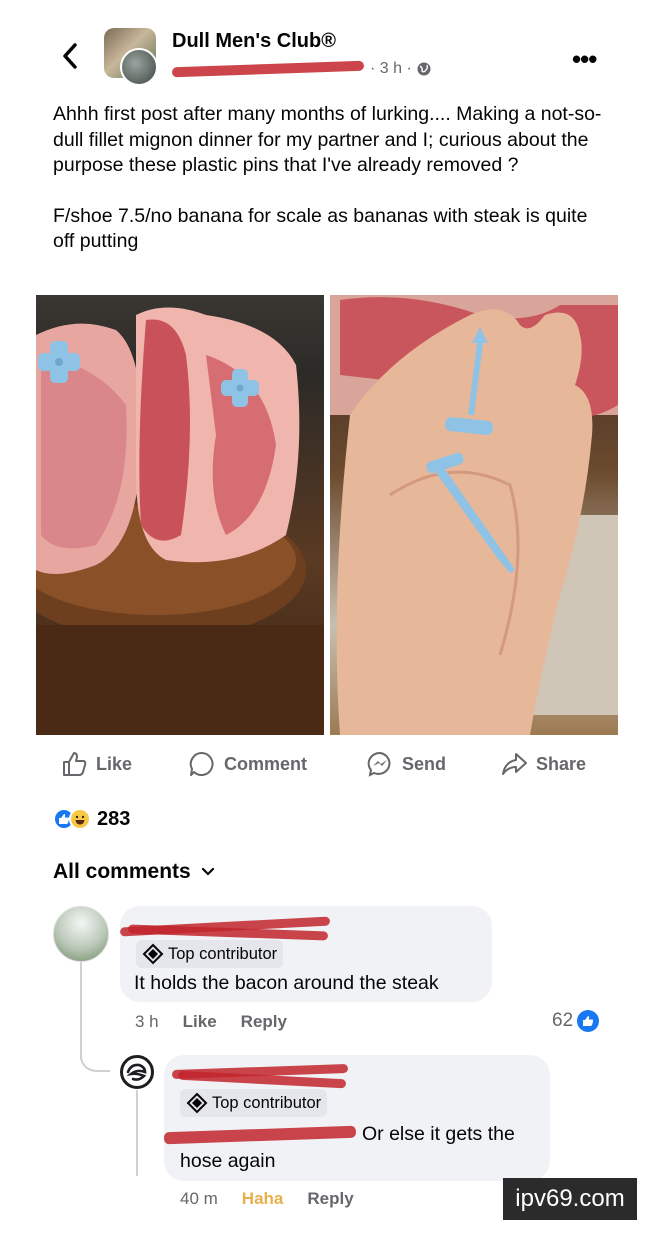 Image resolution: width=657 pixels, height=1239 pixels. I want to click on post-meta: · 3 h ·, so click(301, 69).